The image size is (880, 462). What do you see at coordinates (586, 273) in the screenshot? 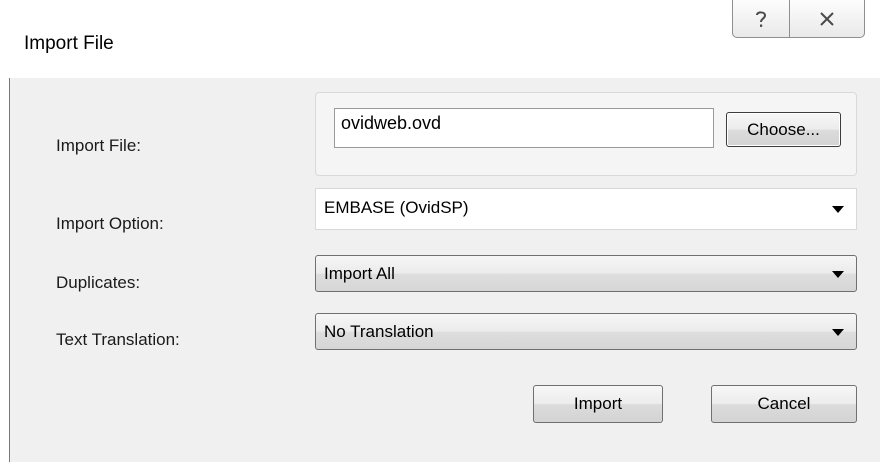
I see `duplicates-select: Import All` at bounding box center [586, 273].